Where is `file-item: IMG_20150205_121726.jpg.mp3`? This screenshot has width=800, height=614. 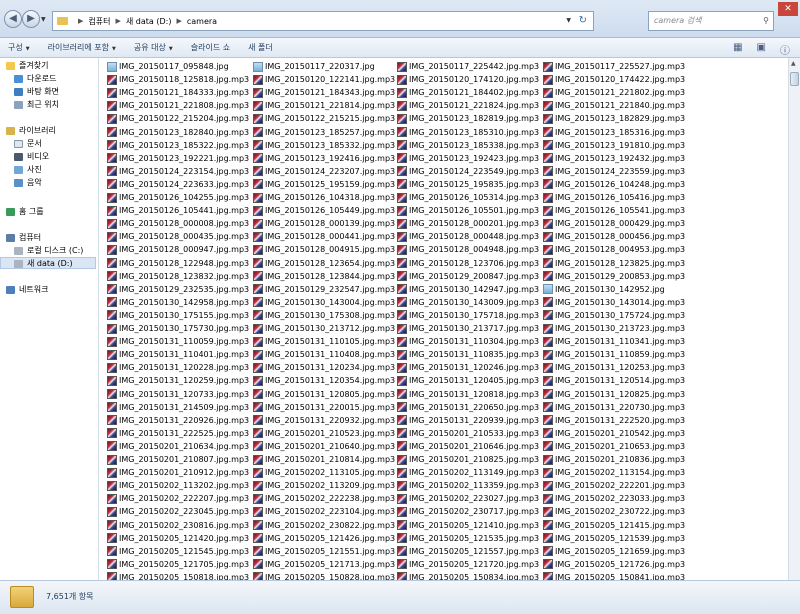 file-item: IMG_20150205_121726.jpg.mp3 is located at coordinates (614, 564).